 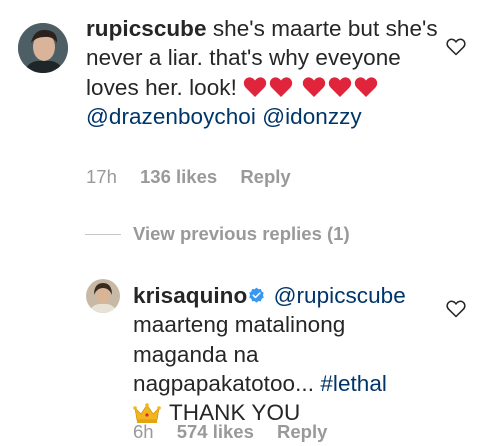 I want to click on comment-likes: 136 likes, so click(x=178, y=176).